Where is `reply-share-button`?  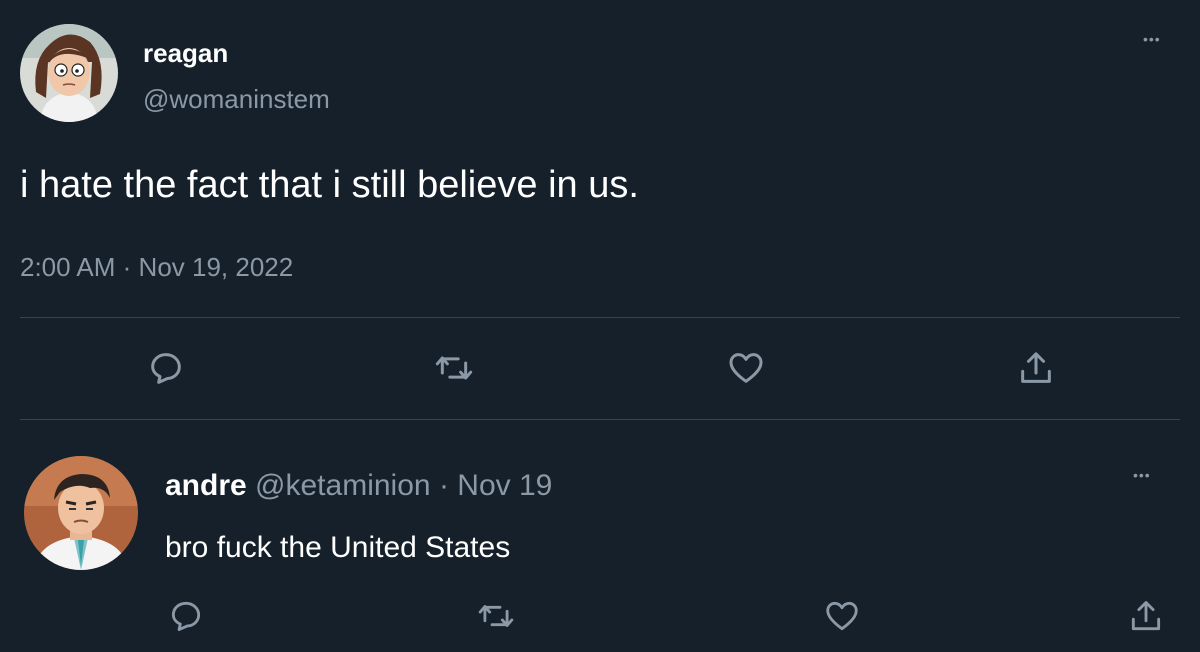
reply-share-button is located at coordinates (1146, 616).